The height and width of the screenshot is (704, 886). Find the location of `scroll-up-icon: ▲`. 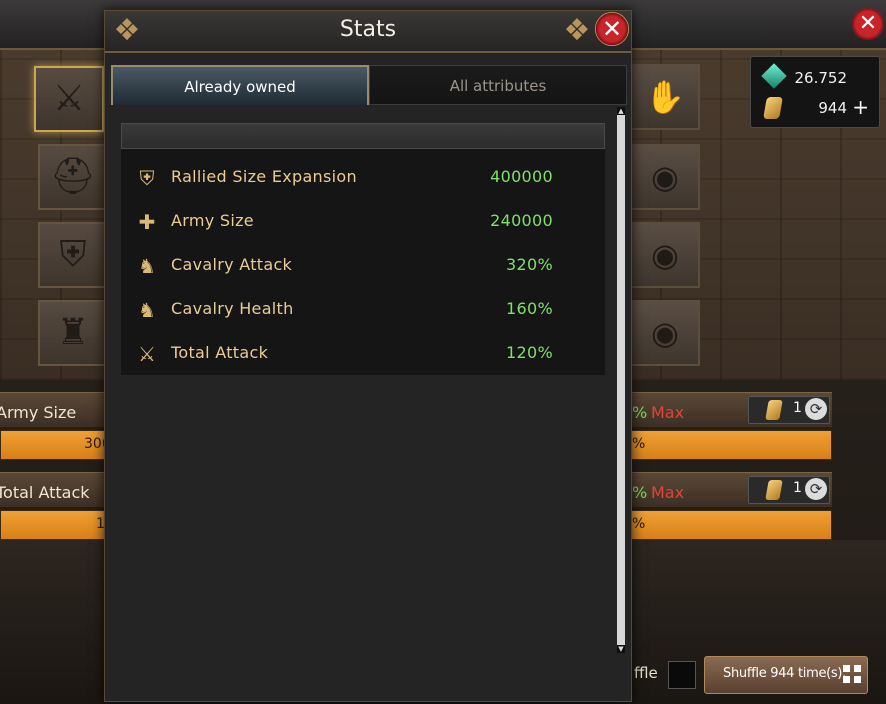

scroll-up-icon: ▲ is located at coordinates (621, 111).